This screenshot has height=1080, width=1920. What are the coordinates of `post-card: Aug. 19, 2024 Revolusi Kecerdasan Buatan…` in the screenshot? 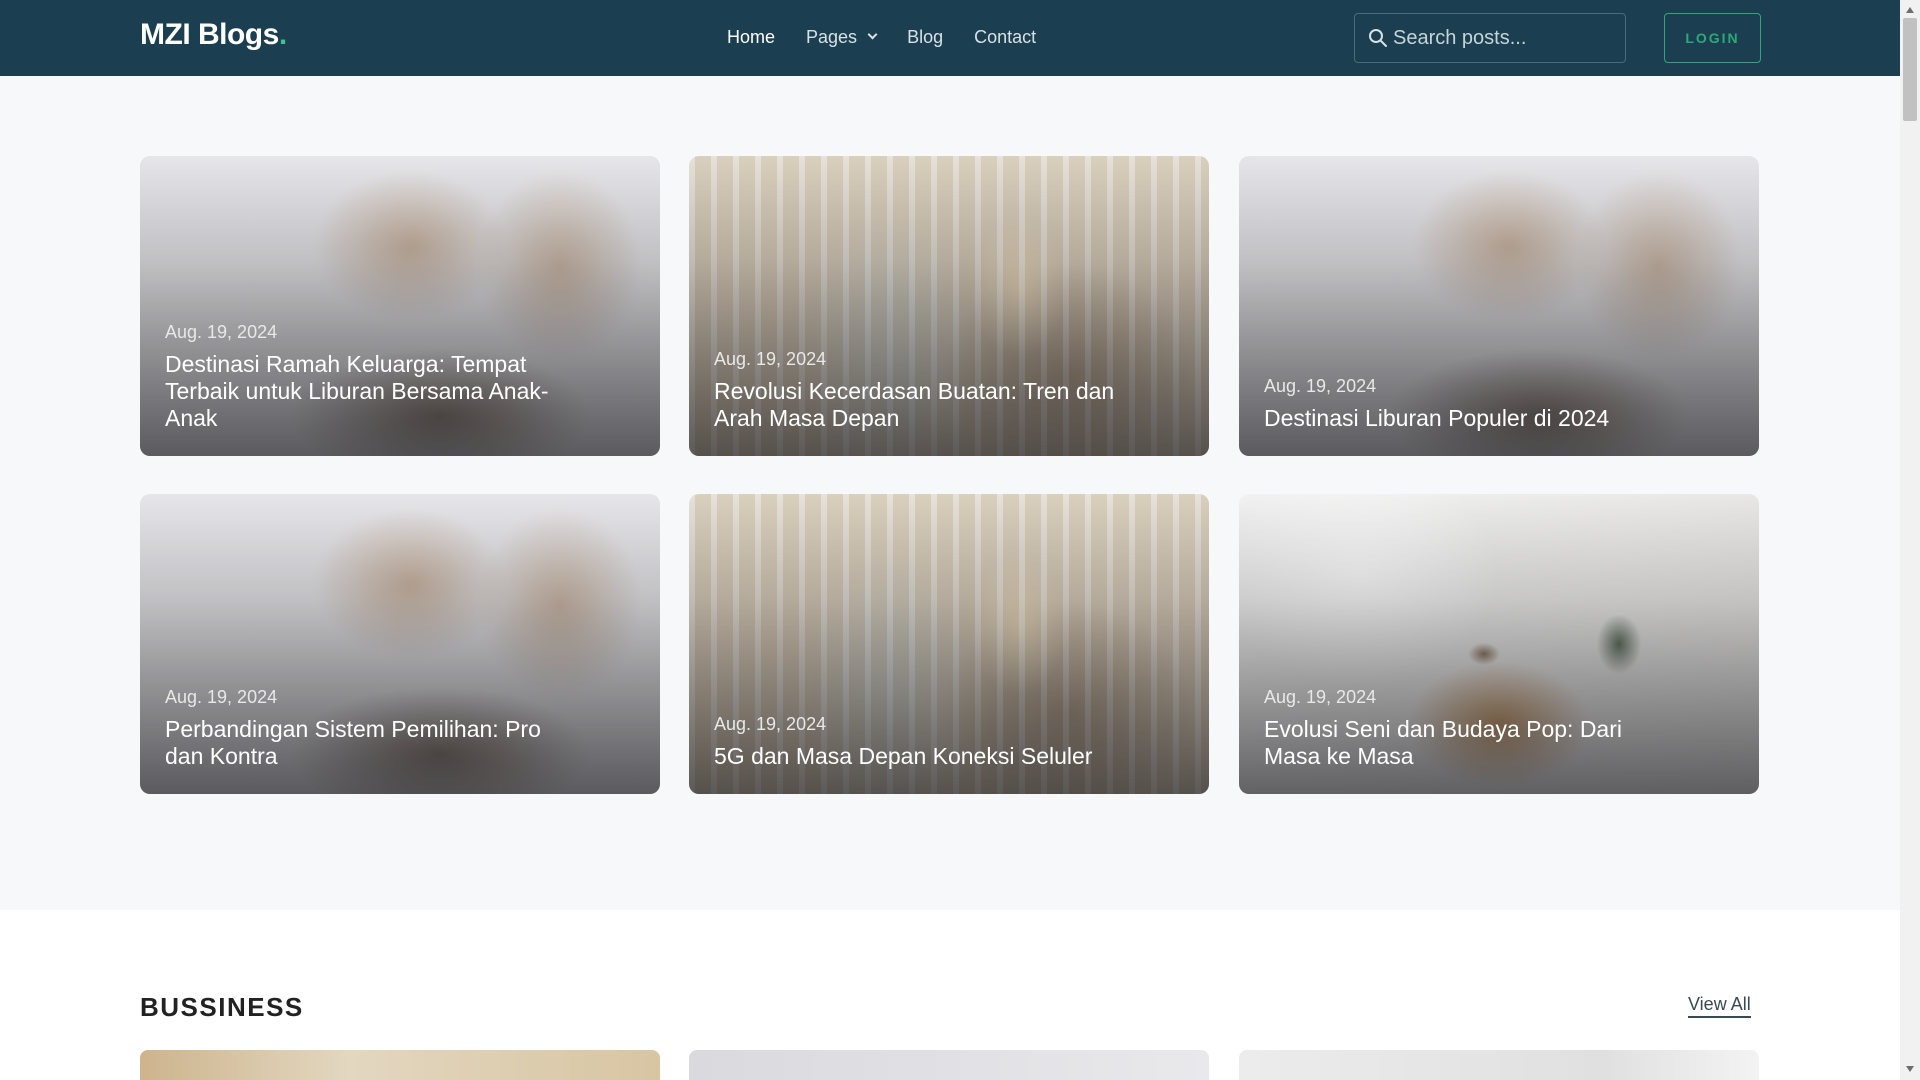 It's located at (949, 306).